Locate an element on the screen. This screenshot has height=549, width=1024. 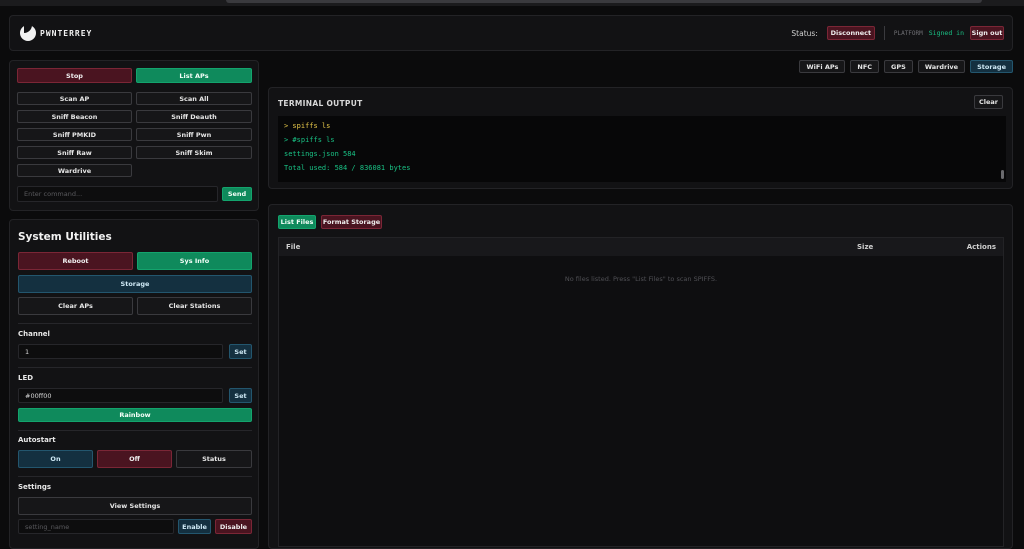
view-settings-button: View Settings is located at coordinates (135, 506).